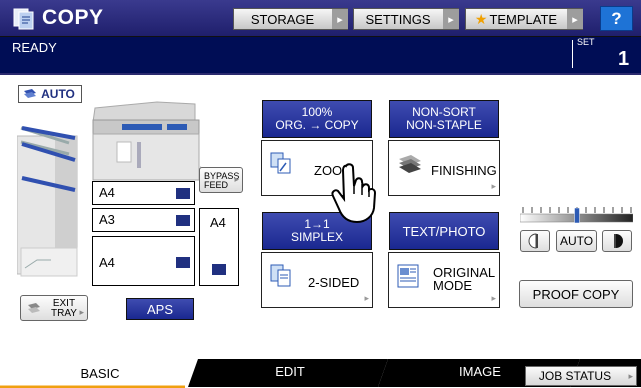  What do you see at coordinates (464, 170) in the screenshot?
I see `finishing-label: FINISHING` at bounding box center [464, 170].